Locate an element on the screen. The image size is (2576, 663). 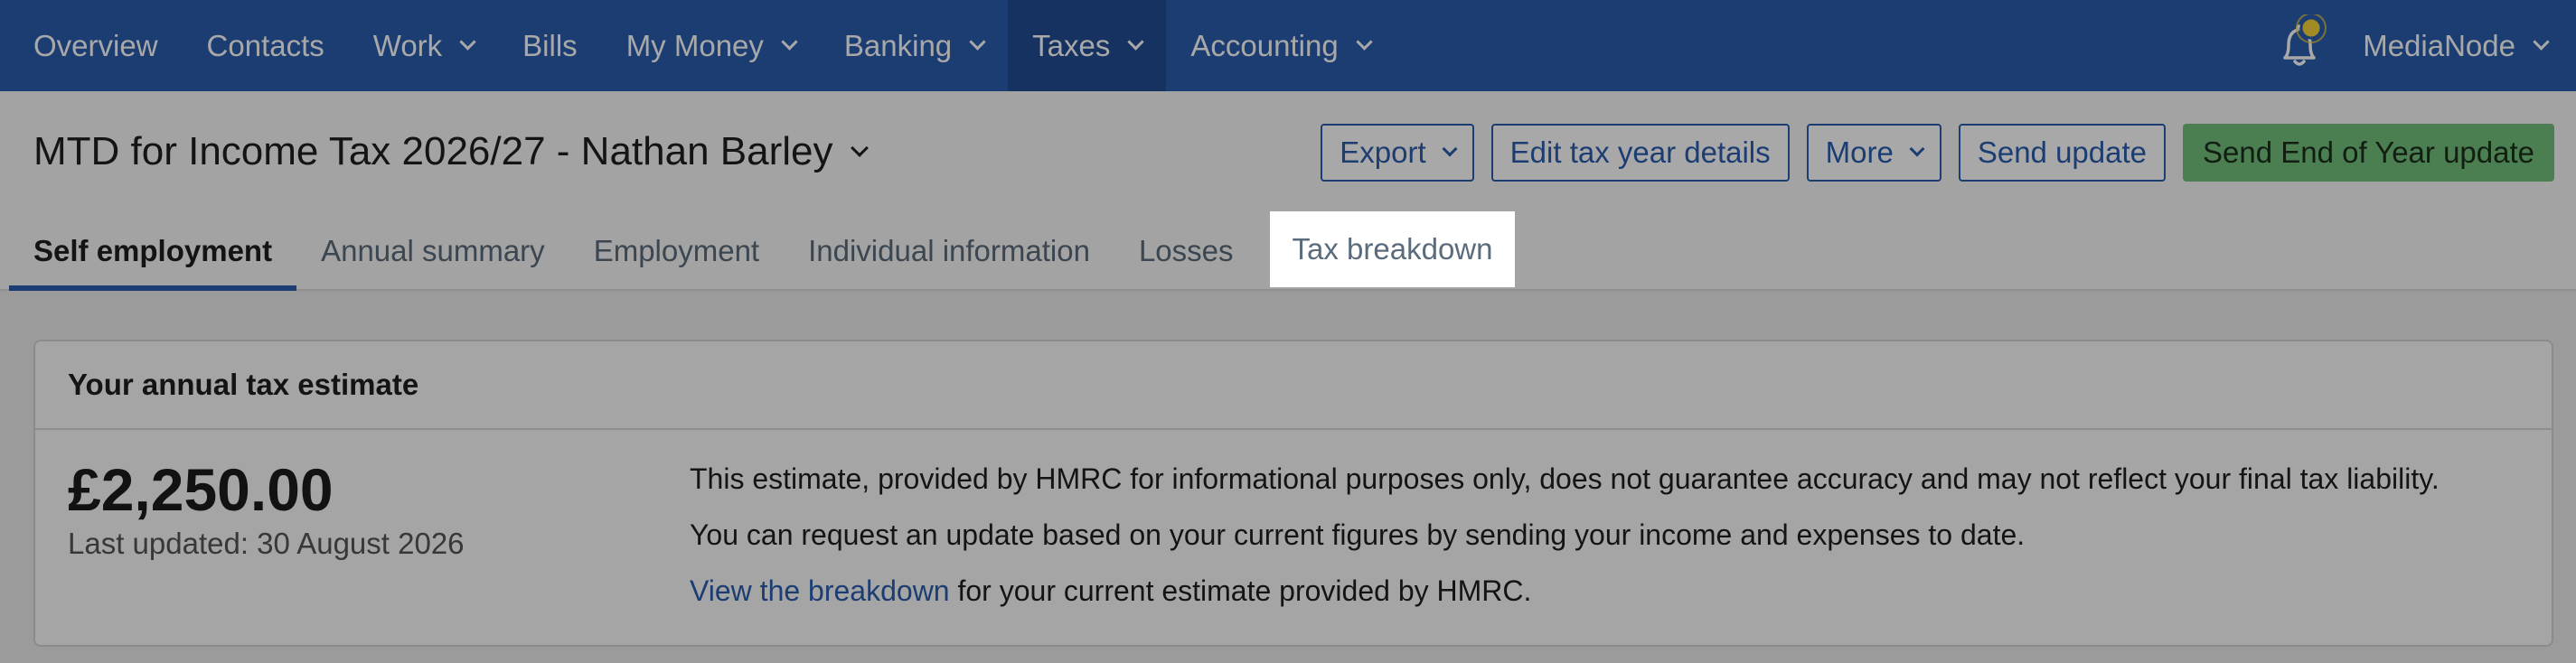
send-eoy-label: Send End of Year update is located at coordinates (2368, 152).